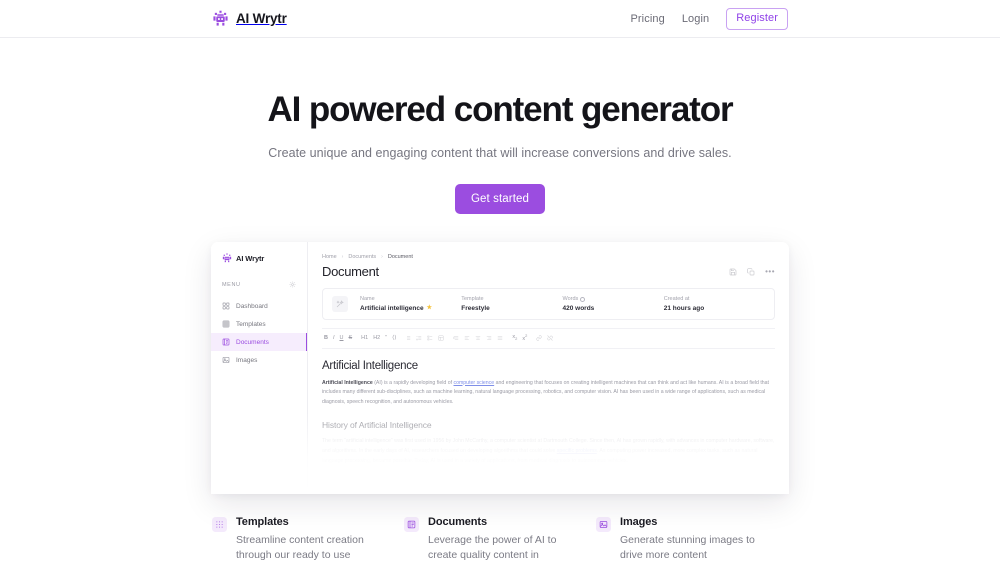 This screenshot has width=1000, height=563. I want to click on get-started-button: Get started, so click(500, 199).